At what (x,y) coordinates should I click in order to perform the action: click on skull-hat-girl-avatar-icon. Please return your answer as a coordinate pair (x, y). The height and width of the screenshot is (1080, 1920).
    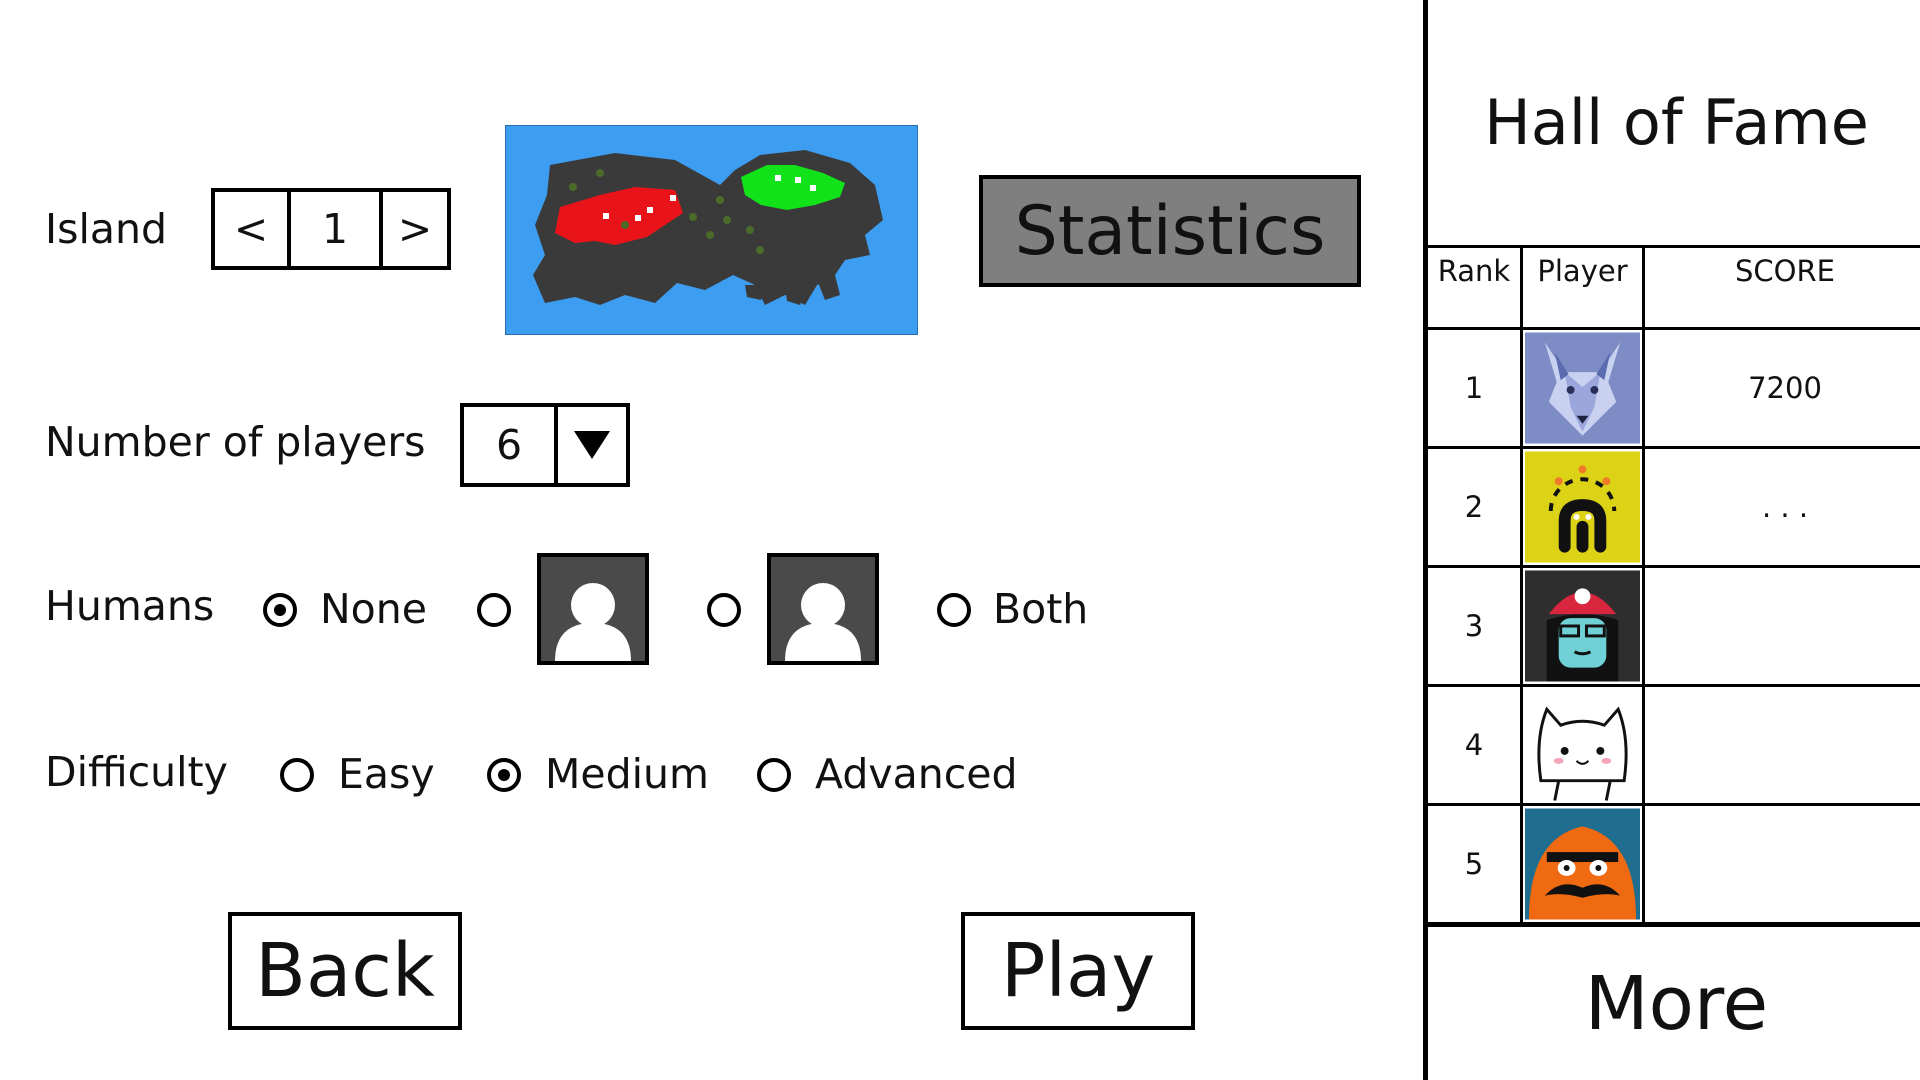
    Looking at the image, I should click on (1584, 626).